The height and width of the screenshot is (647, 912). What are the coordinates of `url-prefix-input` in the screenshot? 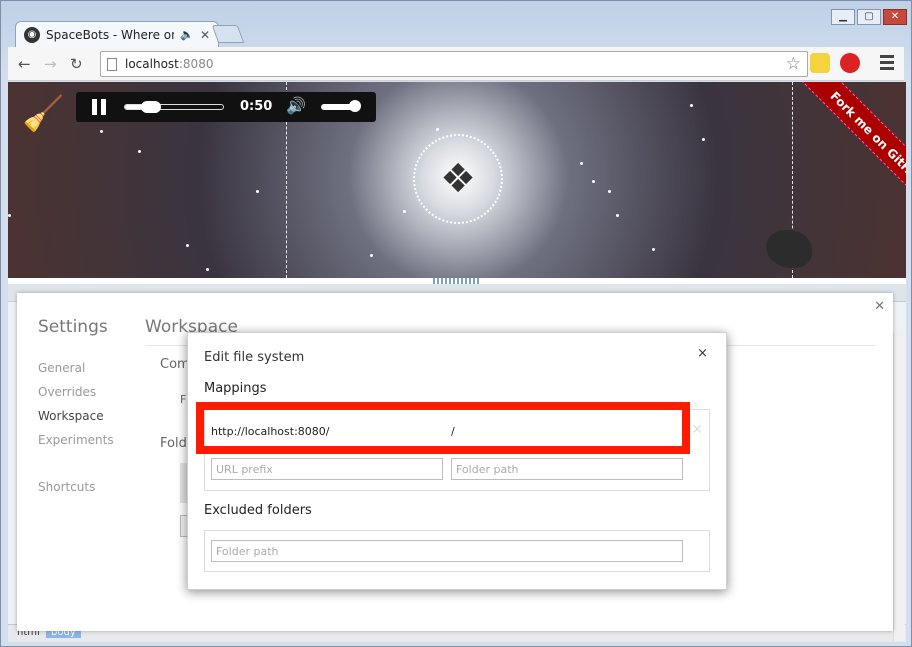 It's located at (327, 469).